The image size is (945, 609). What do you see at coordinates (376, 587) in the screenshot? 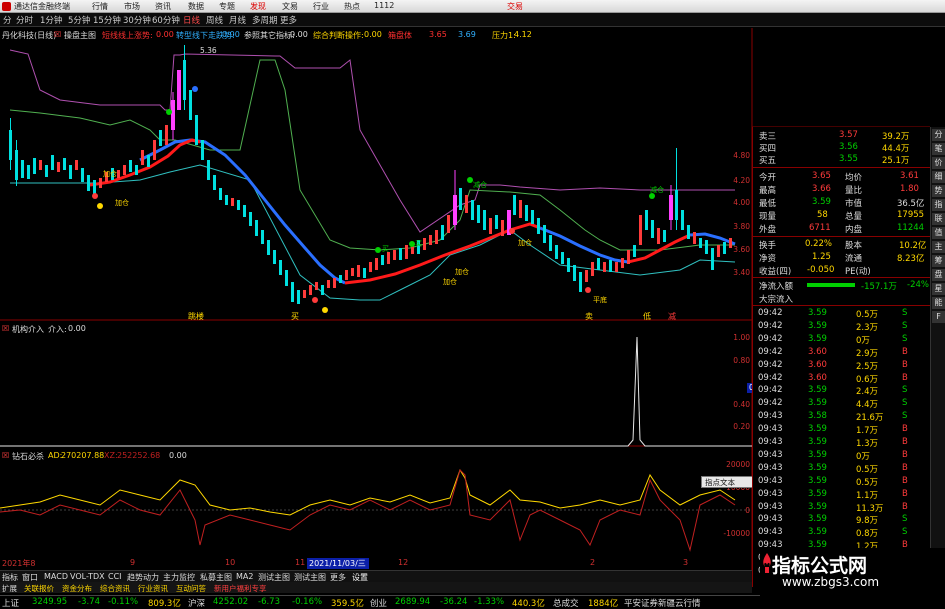
I see `extension-tabs: 扩展 关联报价 资金分布 综合资讯 行业资讯 互动问答 新用户福利专享` at bounding box center [376, 587].